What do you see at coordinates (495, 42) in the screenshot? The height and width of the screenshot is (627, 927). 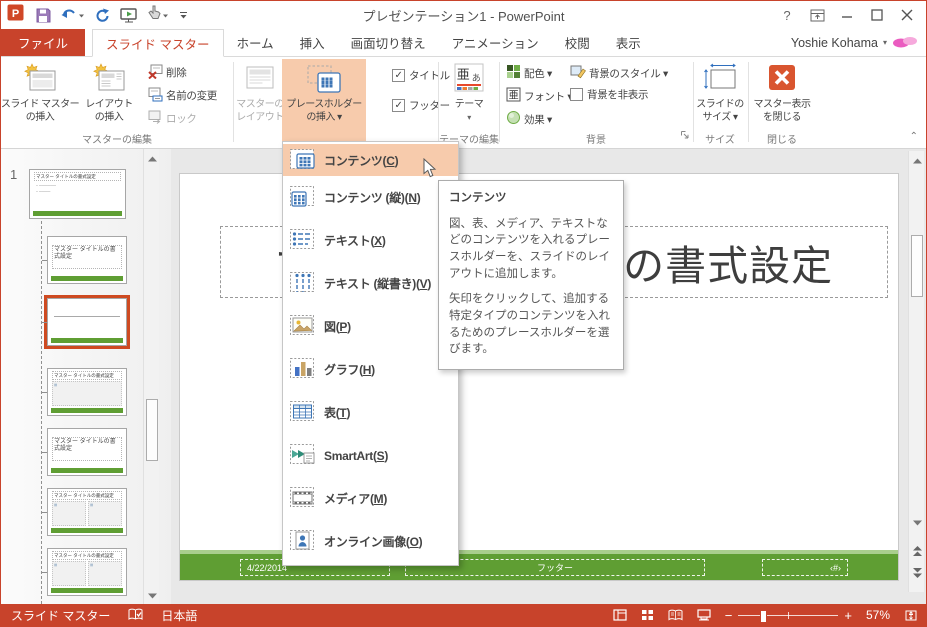 I see `tab-4: アニメーション` at bounding box center [495, 42].